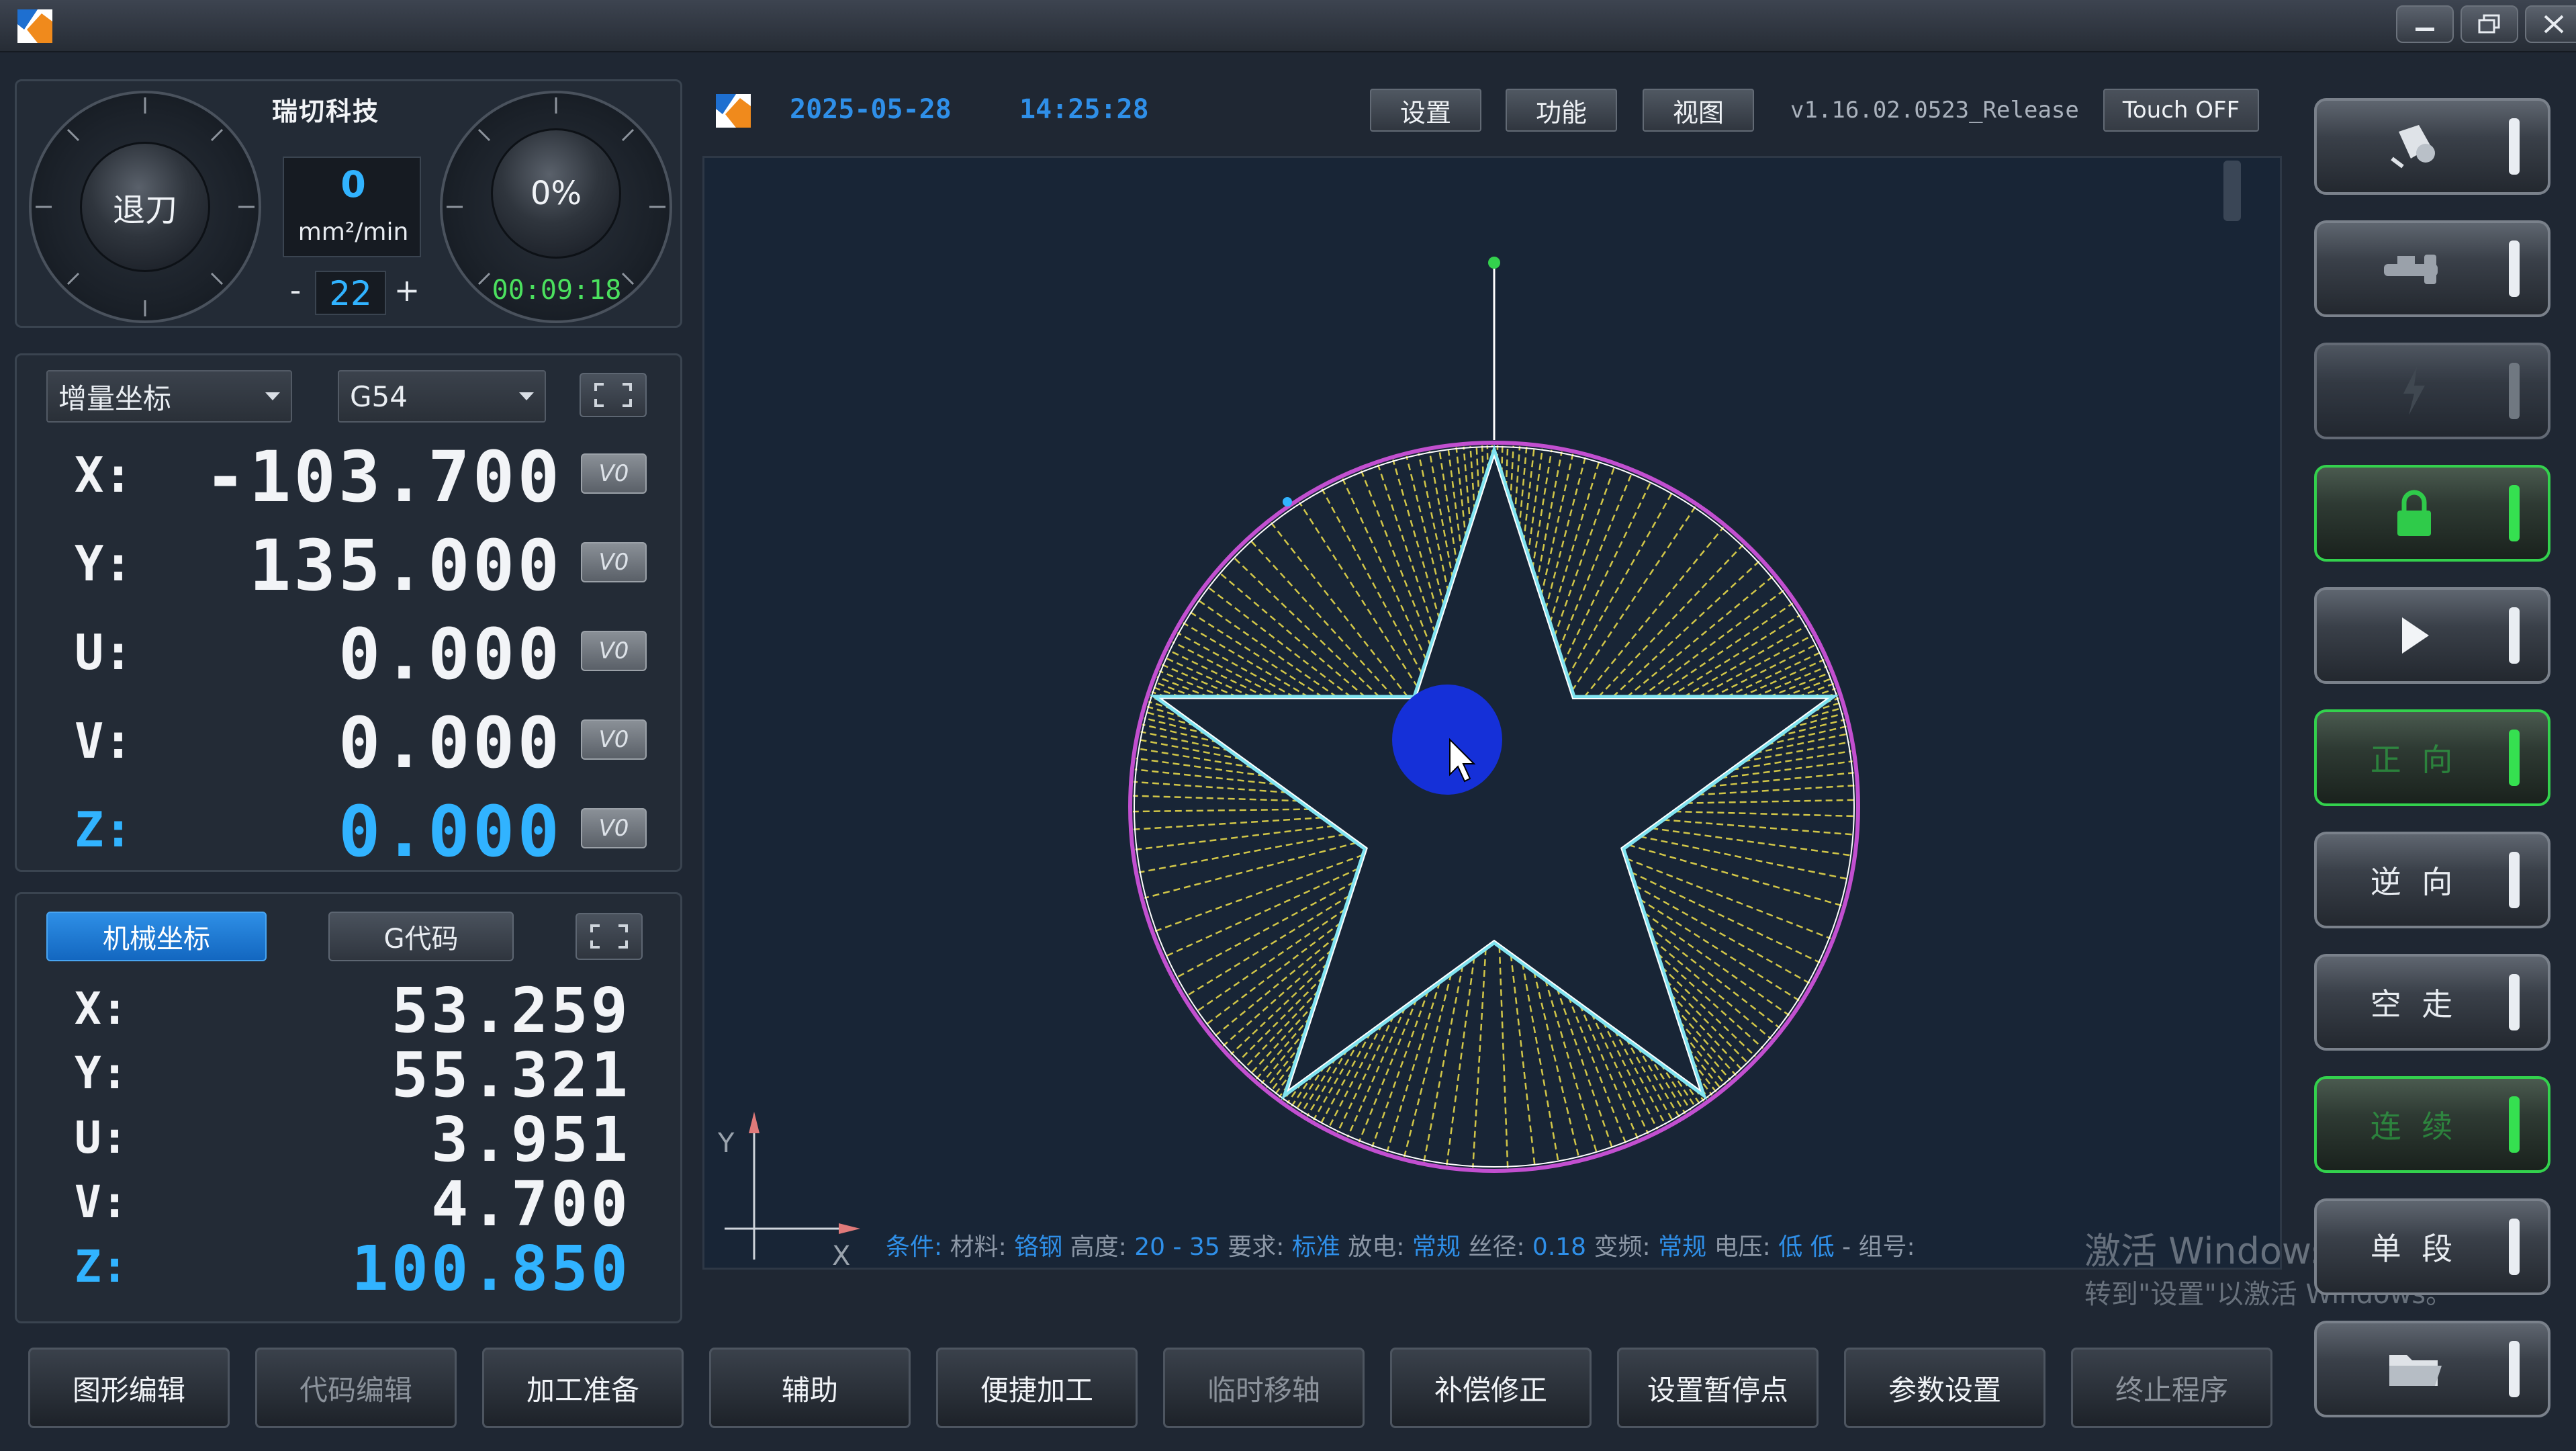 The height and width of the screenshot is (1451, 2576). What do you see at coordinates (614, 651) in the screenshot?
I see `zero-u-button: V0` at bounding box center [614, 651].